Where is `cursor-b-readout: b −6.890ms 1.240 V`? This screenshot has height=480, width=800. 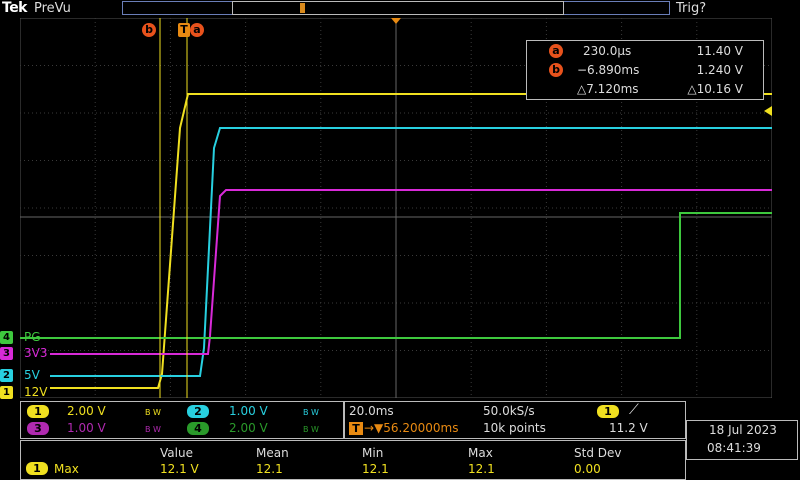 cursor-b-readout: b −6.890ms 1.240 V is located at coordinates (645, 71).